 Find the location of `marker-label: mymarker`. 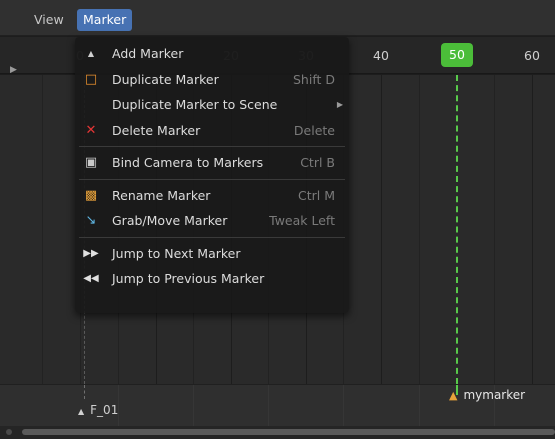

marker-label: mymarker is located at coordinates (494, 395).